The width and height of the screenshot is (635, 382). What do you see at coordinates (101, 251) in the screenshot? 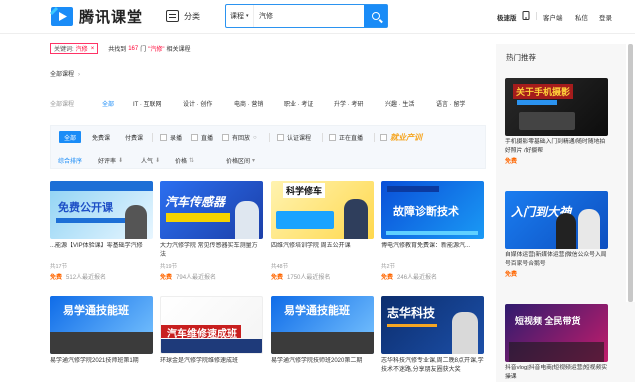
I see `course-title: ...能源【VIP体验课】零基础学汽修` at bounding box center [101, 251].